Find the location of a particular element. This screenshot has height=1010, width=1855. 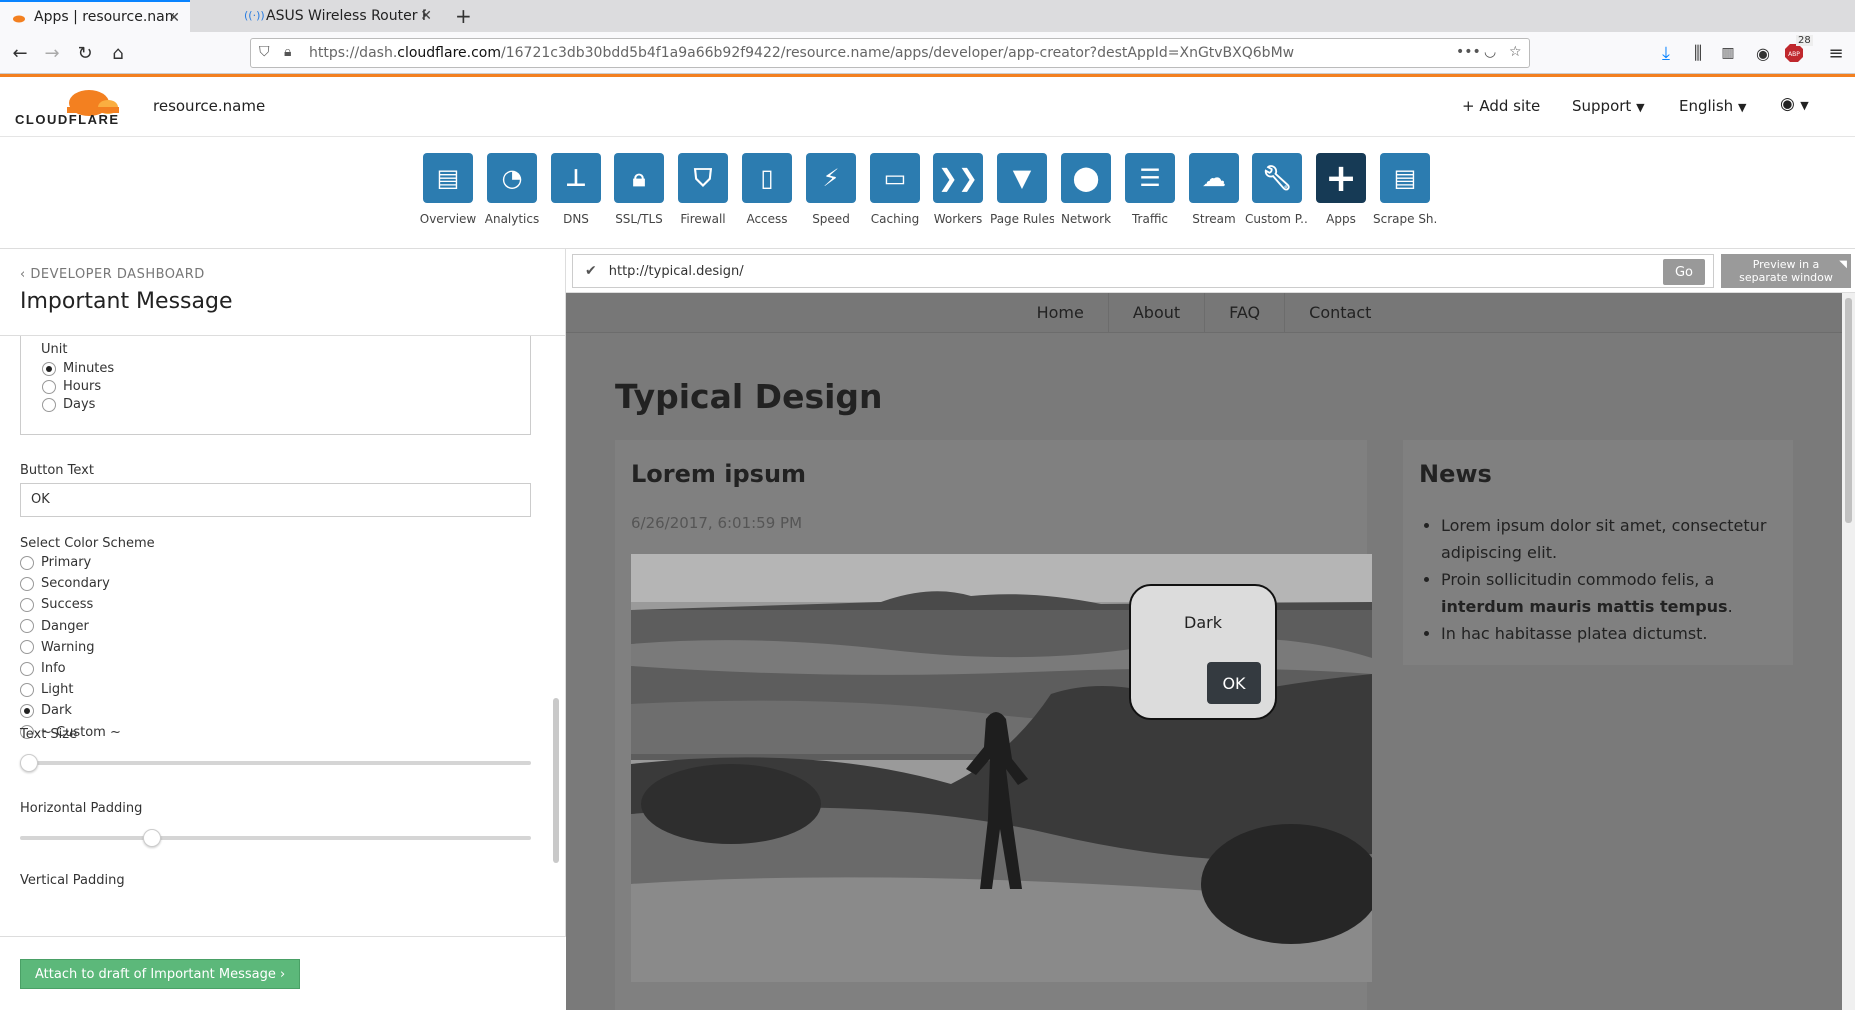

preview-url-field: ✔ http://typical.design/ Go is located at coordinates (1143, 271).